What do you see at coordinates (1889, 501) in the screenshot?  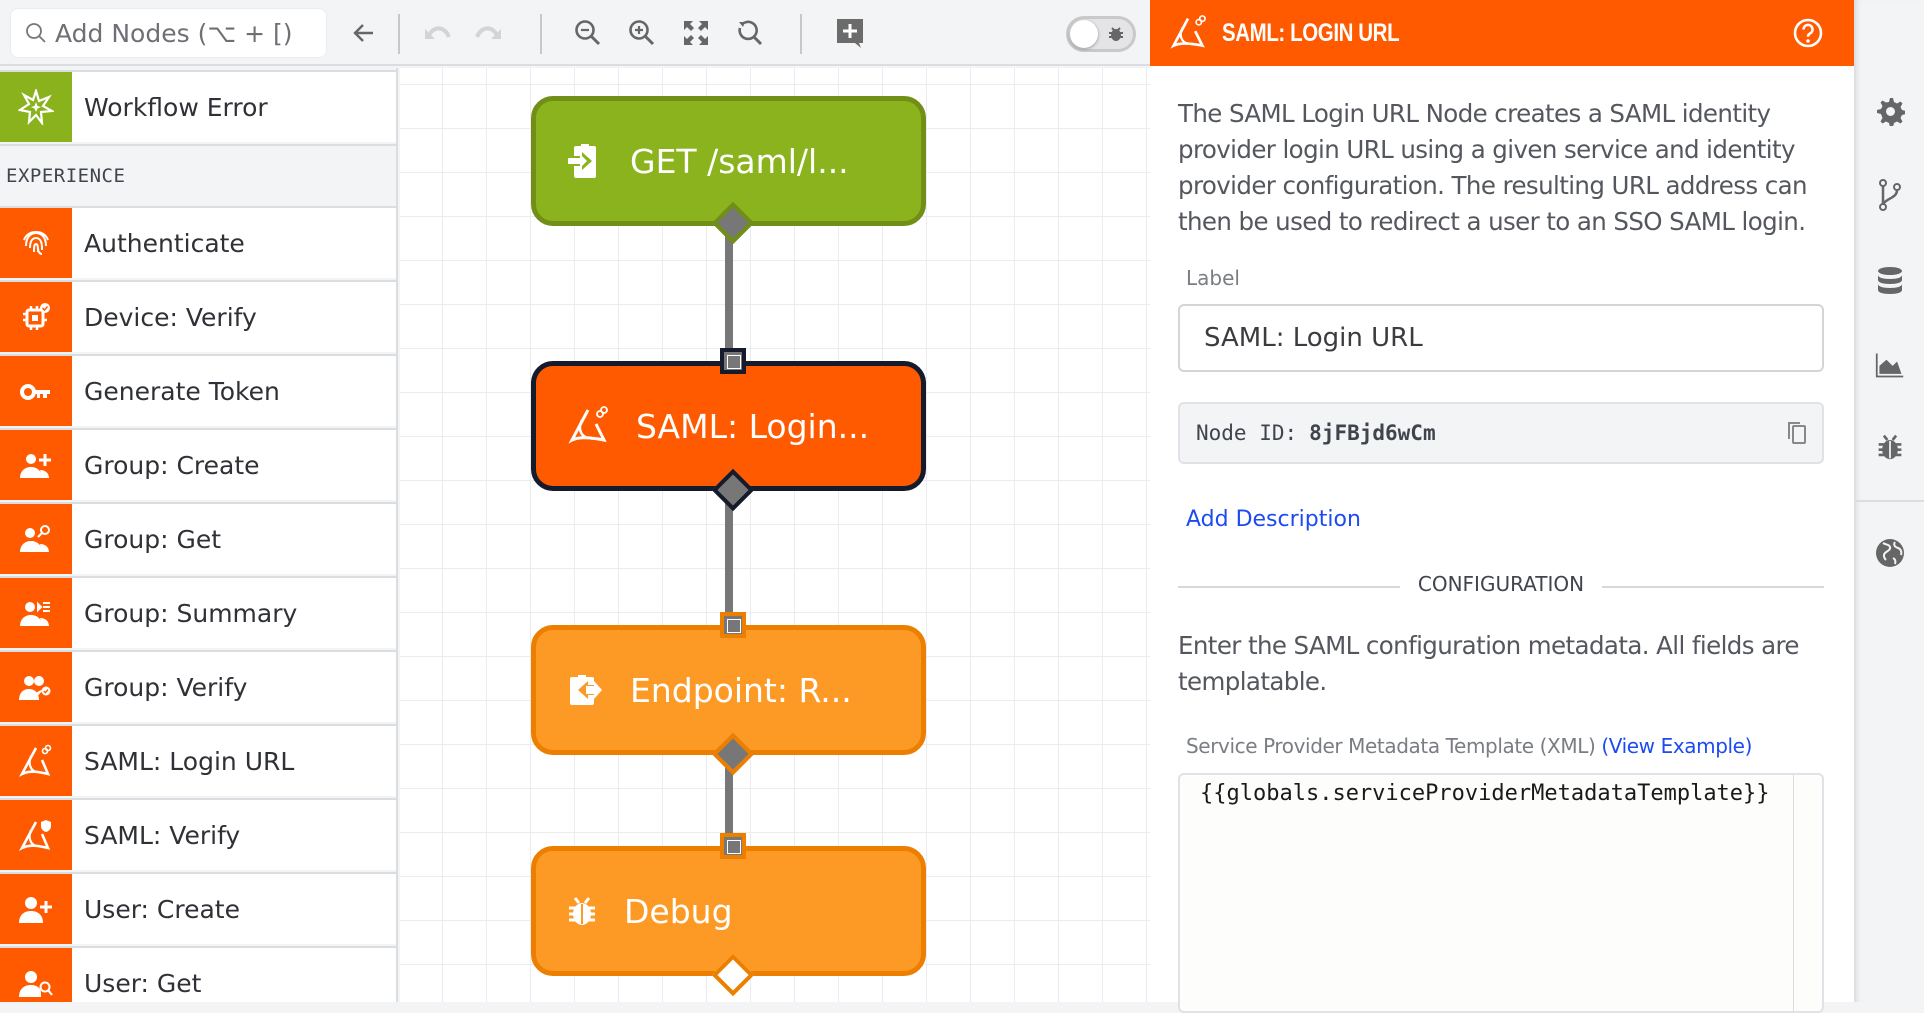 I see `right-sidebar` at bounding box center [1889, 501].